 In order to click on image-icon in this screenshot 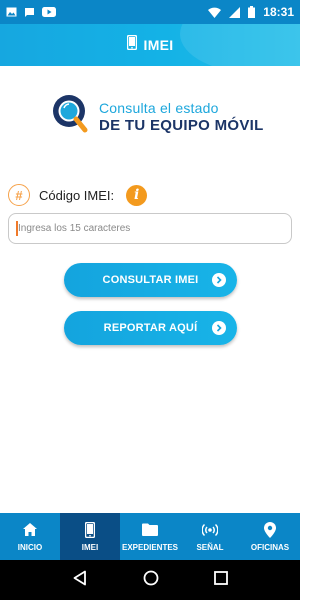, I will do `click(11, 12)`.